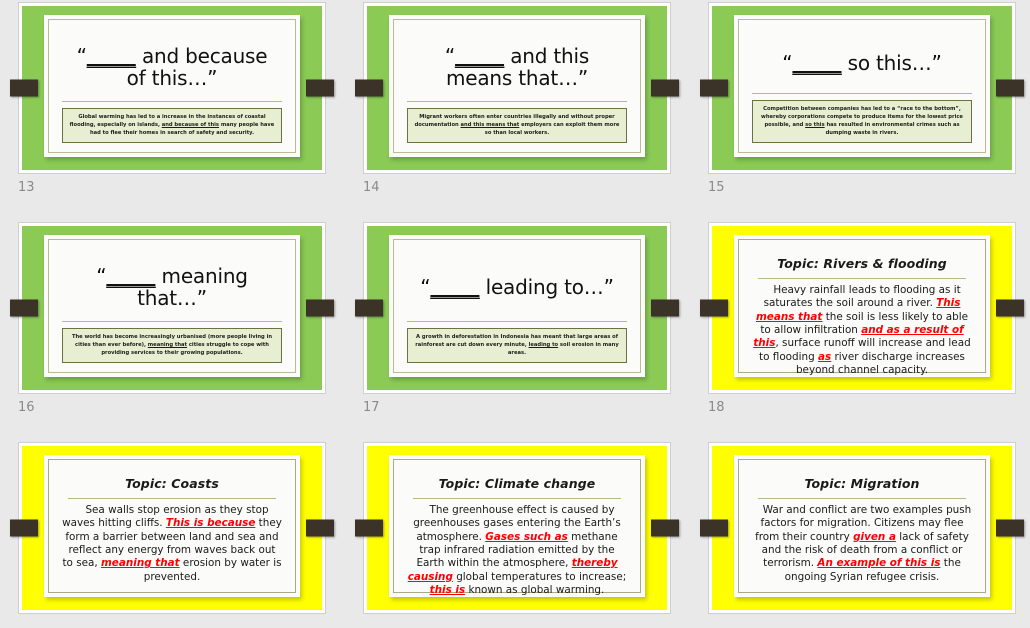  Describe the element at coordinates (140, 563) in the screenshot. I see `highlighted-connective: meaning that` at that location.